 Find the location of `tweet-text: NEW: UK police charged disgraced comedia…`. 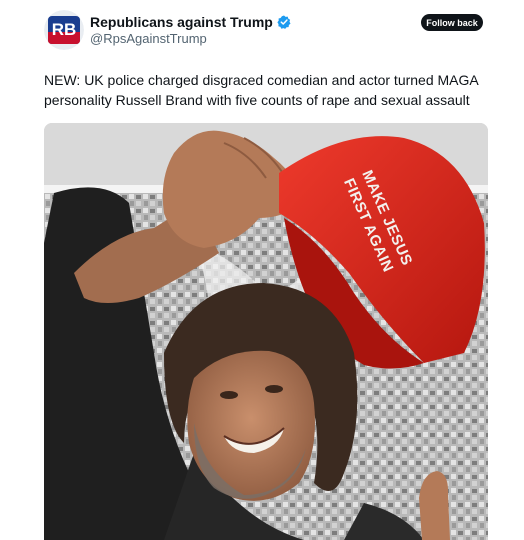

tweet-text: NEW: UK police charged disgraced comedia… is located at coordinates (261, 90).